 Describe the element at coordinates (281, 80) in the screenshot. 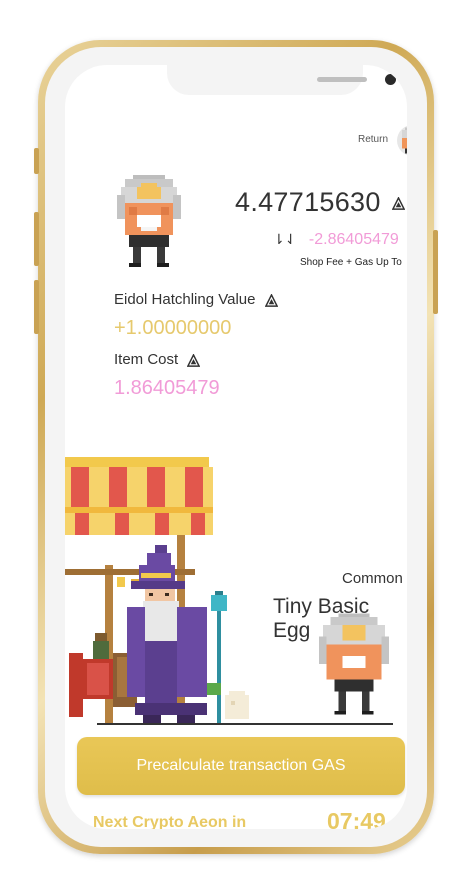

I see `notch` at that location.